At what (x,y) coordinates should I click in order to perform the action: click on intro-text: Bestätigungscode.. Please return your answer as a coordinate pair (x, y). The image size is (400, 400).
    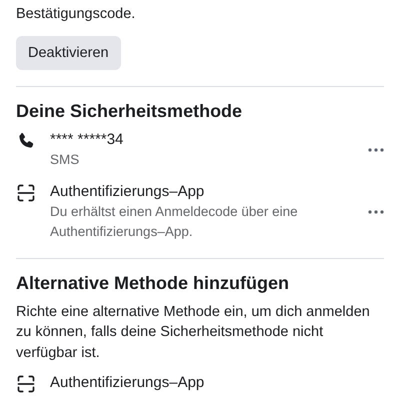
    Looking at the image, I should click on (76, 14).